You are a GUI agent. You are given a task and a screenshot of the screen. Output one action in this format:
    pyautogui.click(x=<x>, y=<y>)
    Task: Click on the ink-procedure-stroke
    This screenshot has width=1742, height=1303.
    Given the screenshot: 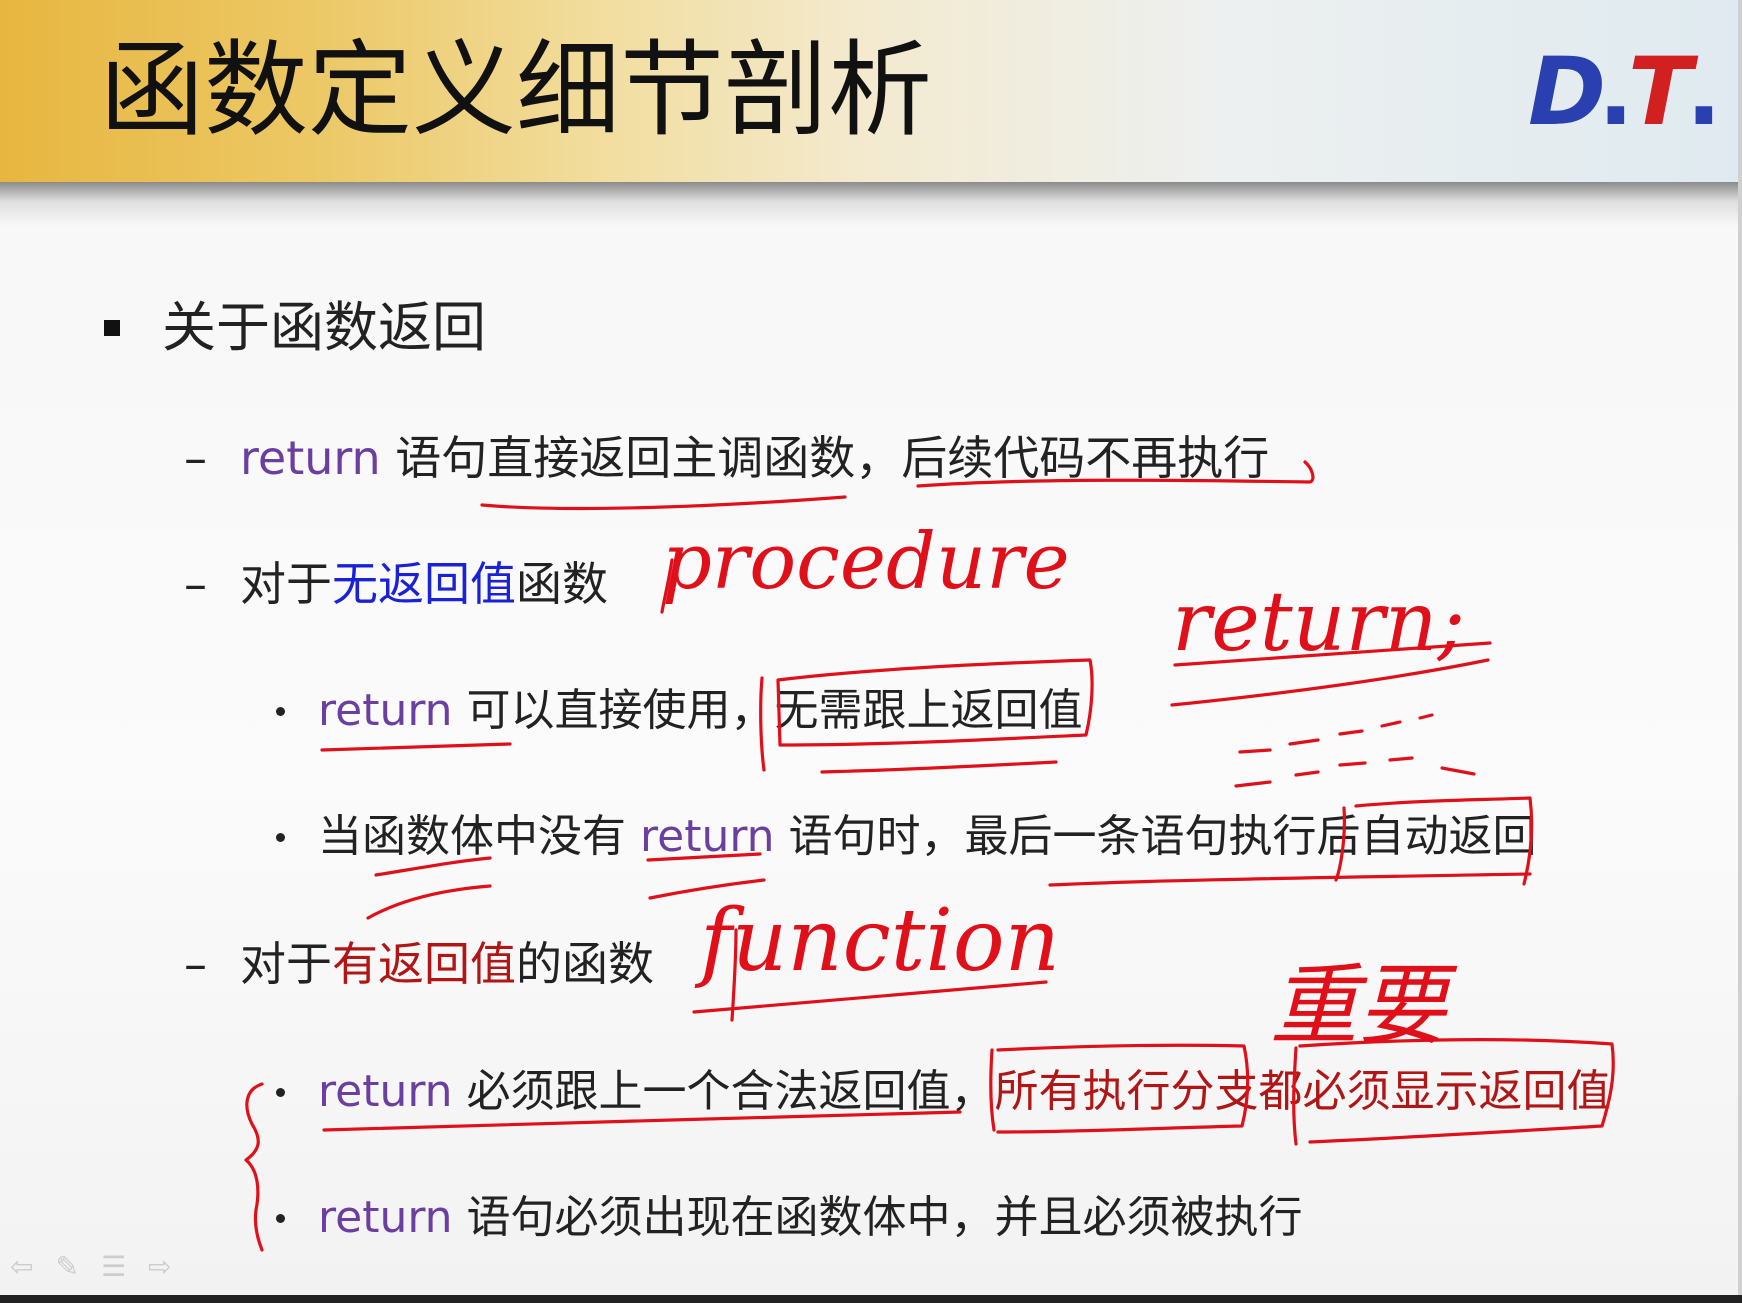 What is the action you would take?
    pyautogui.click(x=667, y=586)
    